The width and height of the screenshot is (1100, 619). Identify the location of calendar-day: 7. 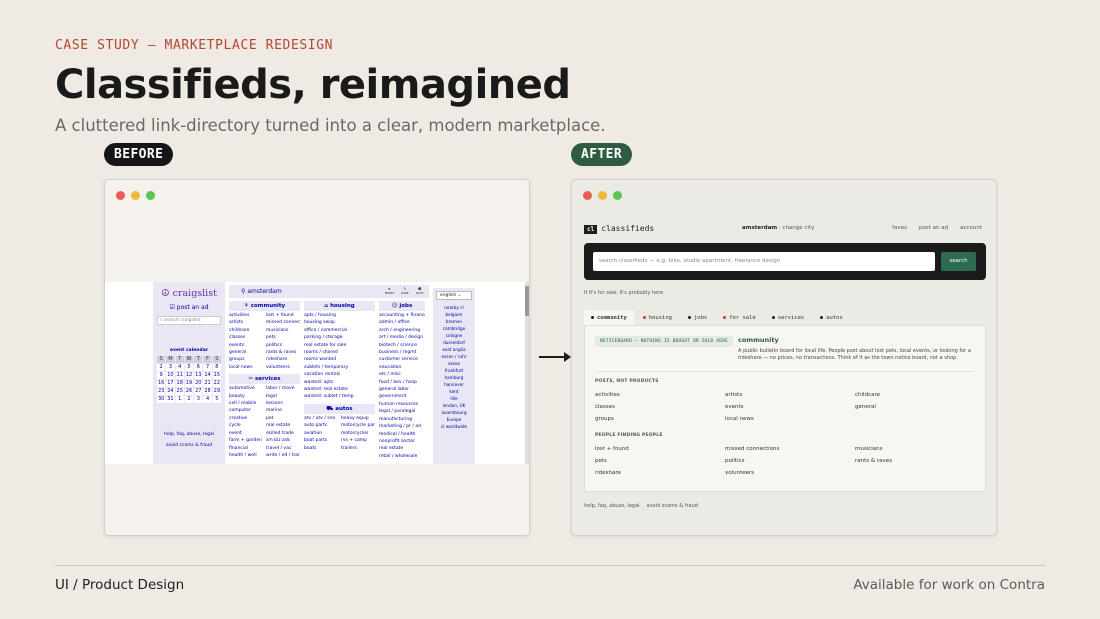
(207, 367).